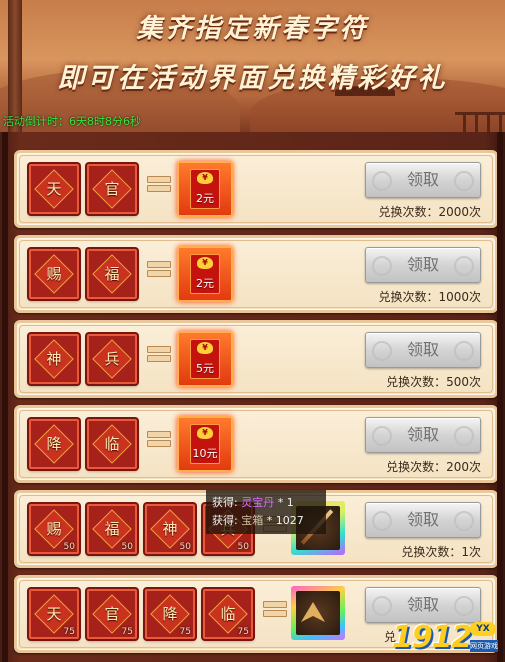  What do you see at coordinates (170, 529) in the screenshot?
I see `character-card: 神 50` at bounding box center [170, 529].